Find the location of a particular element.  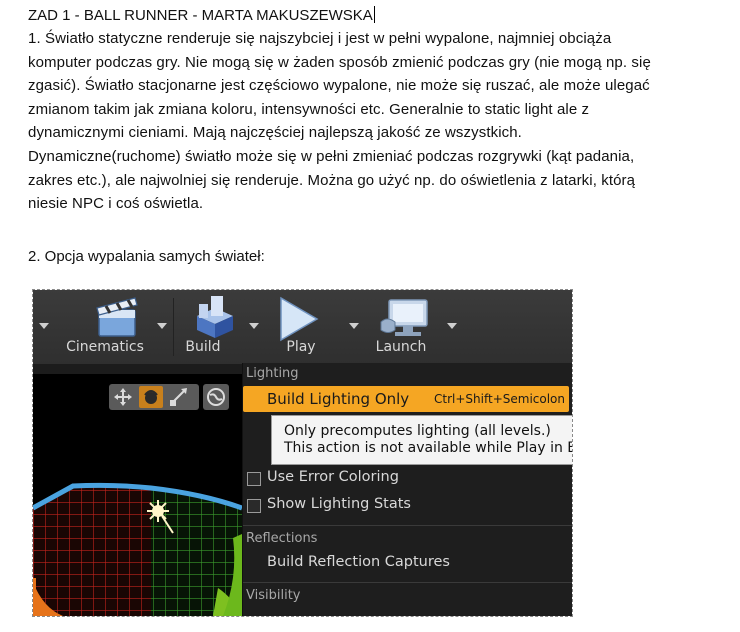

toolbar-divider is located at coordinates (173, 327).